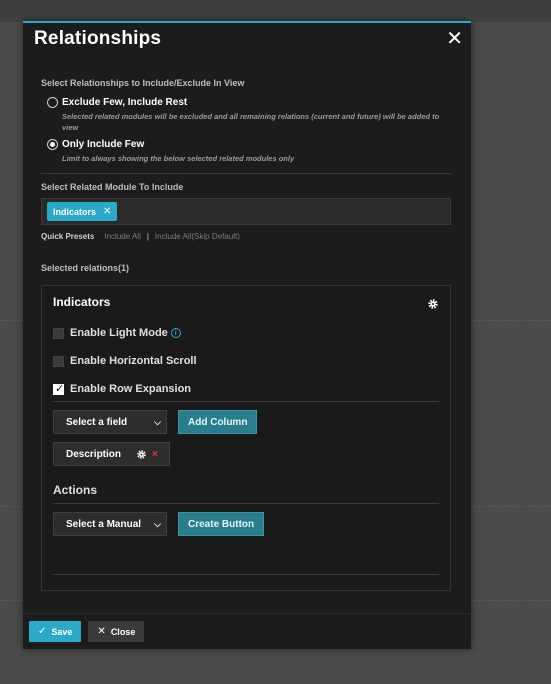 This screenshot has height=684, width=551. What do you see at coordinates (97, 422) in the screenshot?
I see `field-select-value: Select a field` at bounding box center [97, 422].